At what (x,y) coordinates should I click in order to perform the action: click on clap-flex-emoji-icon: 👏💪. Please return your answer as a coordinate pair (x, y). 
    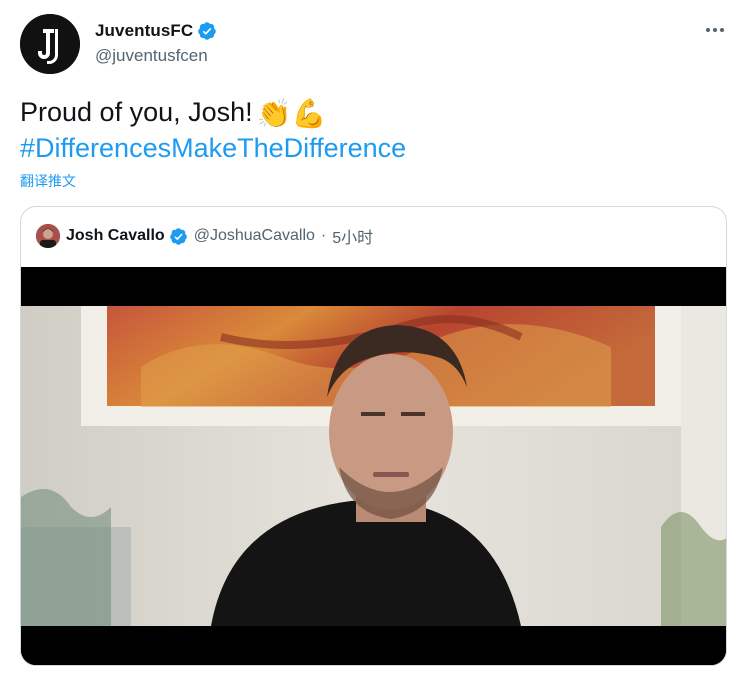
    Looking at the image, I should click on (291, 113).